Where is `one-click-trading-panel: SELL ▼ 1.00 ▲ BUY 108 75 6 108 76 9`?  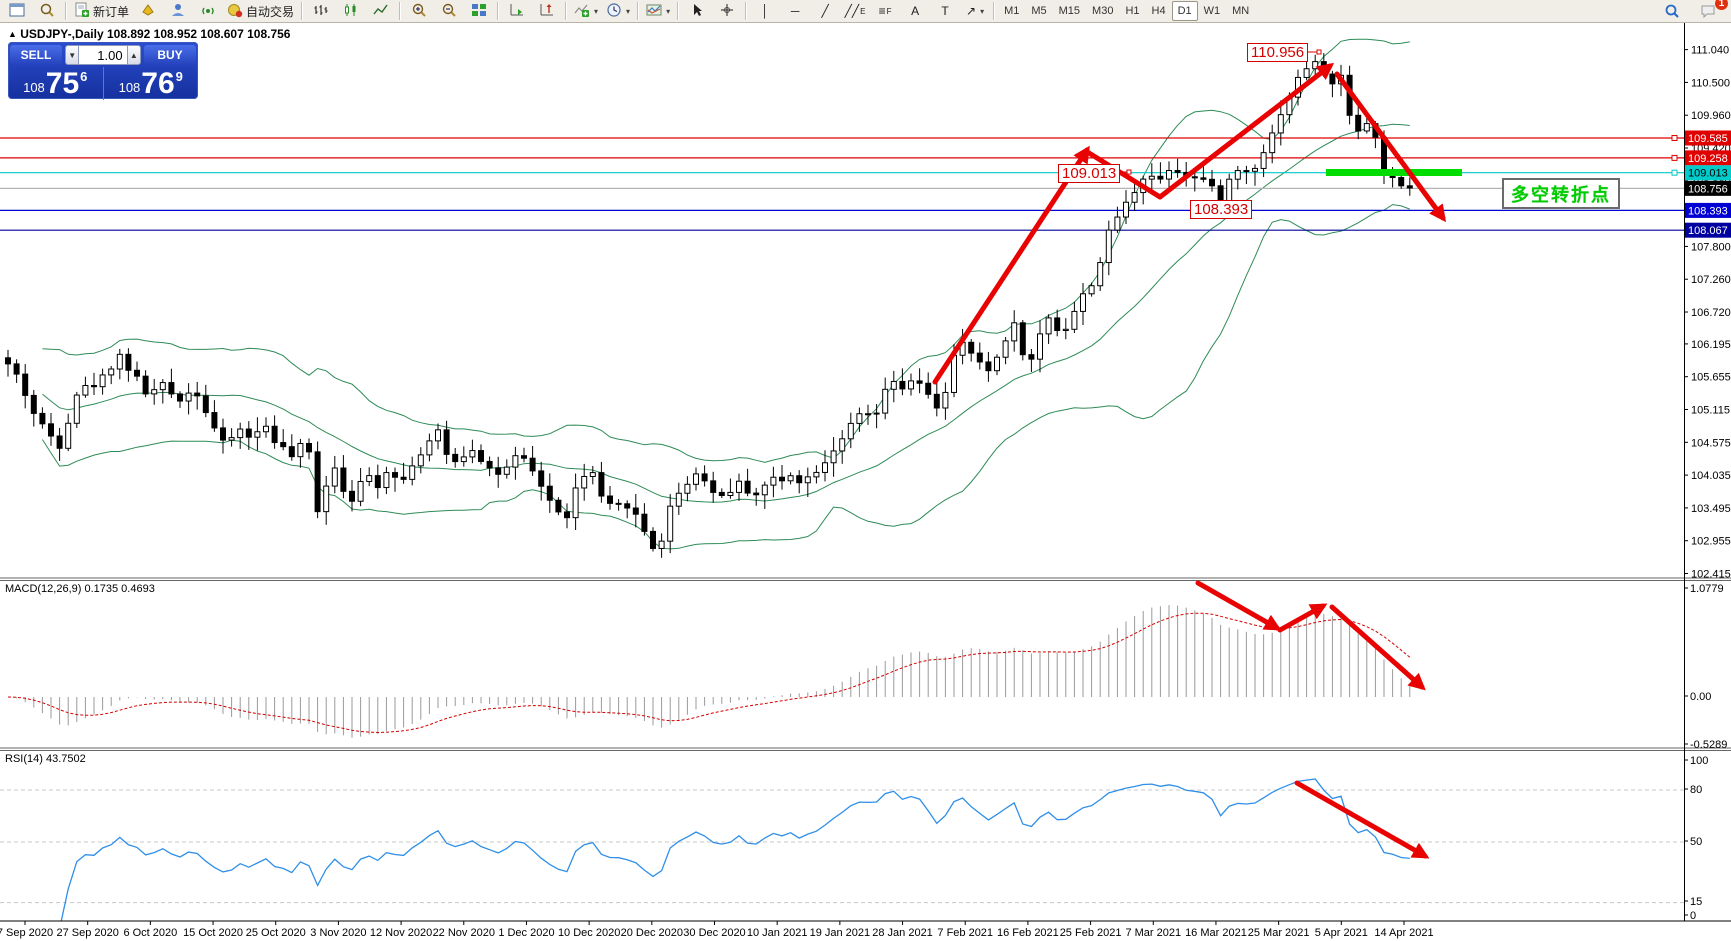
one-click-trading-panel: SELL ▼ 1.00 ▲ BUY 108 75 6 108 76 9 is located at coordinates (103, 71).